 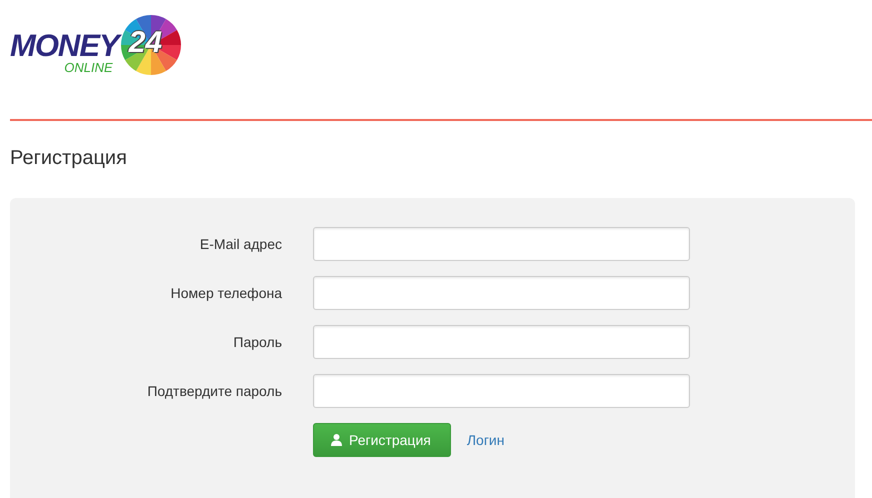 What do you see at coordinates (226, 293) in the screenshot?
I see `field-label: Номер телефона` at bounding box center [226, 293].